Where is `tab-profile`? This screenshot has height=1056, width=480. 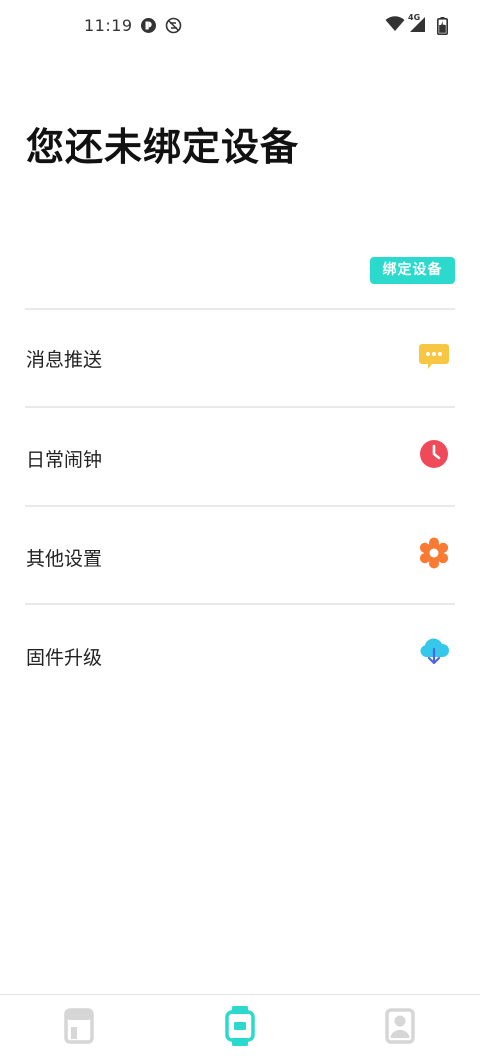 tab-profile is located at coordinates (400, 1025).